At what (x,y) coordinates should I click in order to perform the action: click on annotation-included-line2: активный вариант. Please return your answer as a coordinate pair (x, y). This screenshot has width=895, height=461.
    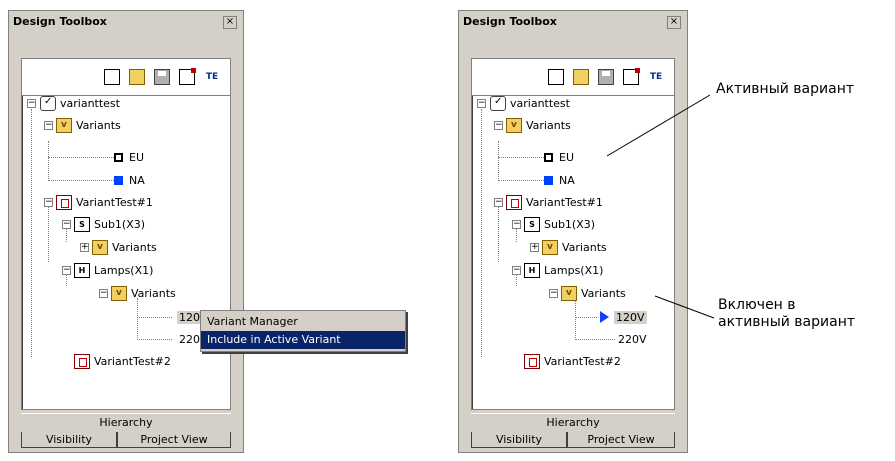
    Looking at the image, I should click on (786, 322).